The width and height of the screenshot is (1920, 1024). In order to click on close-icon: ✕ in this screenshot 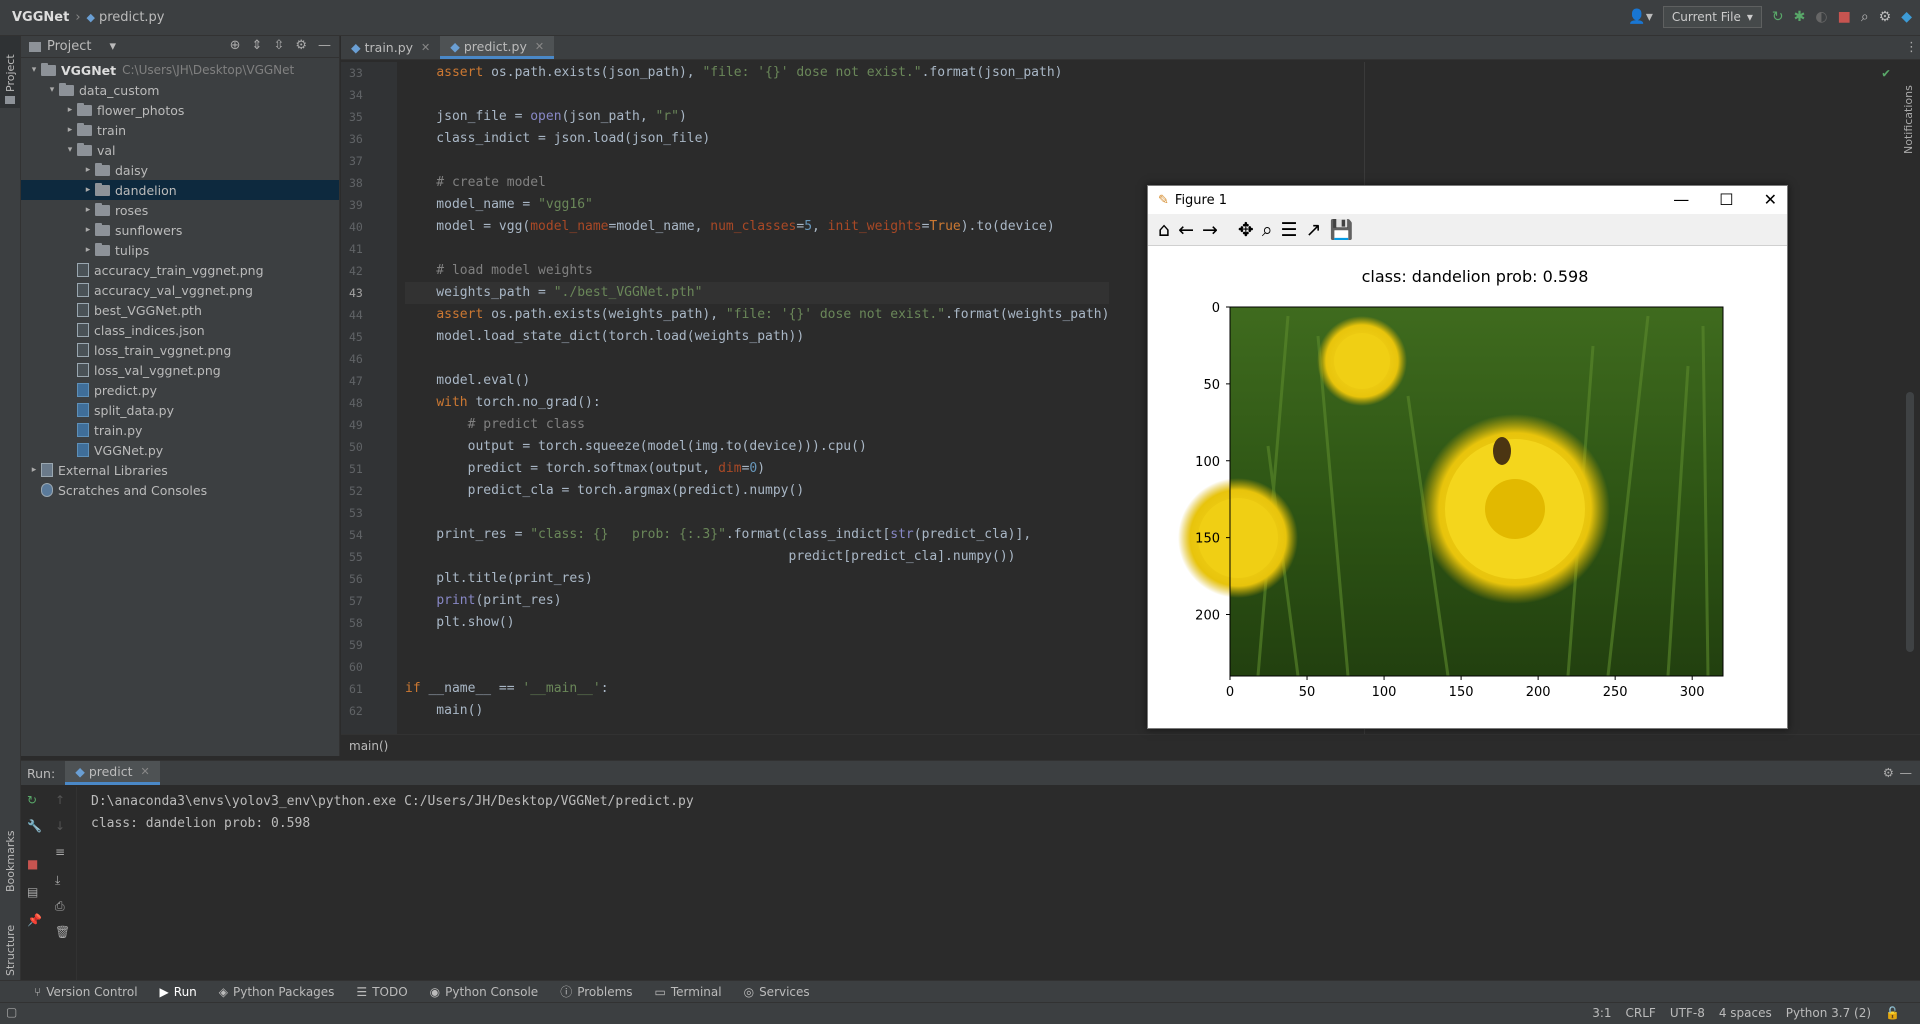, I will do `click(425, 47)`.